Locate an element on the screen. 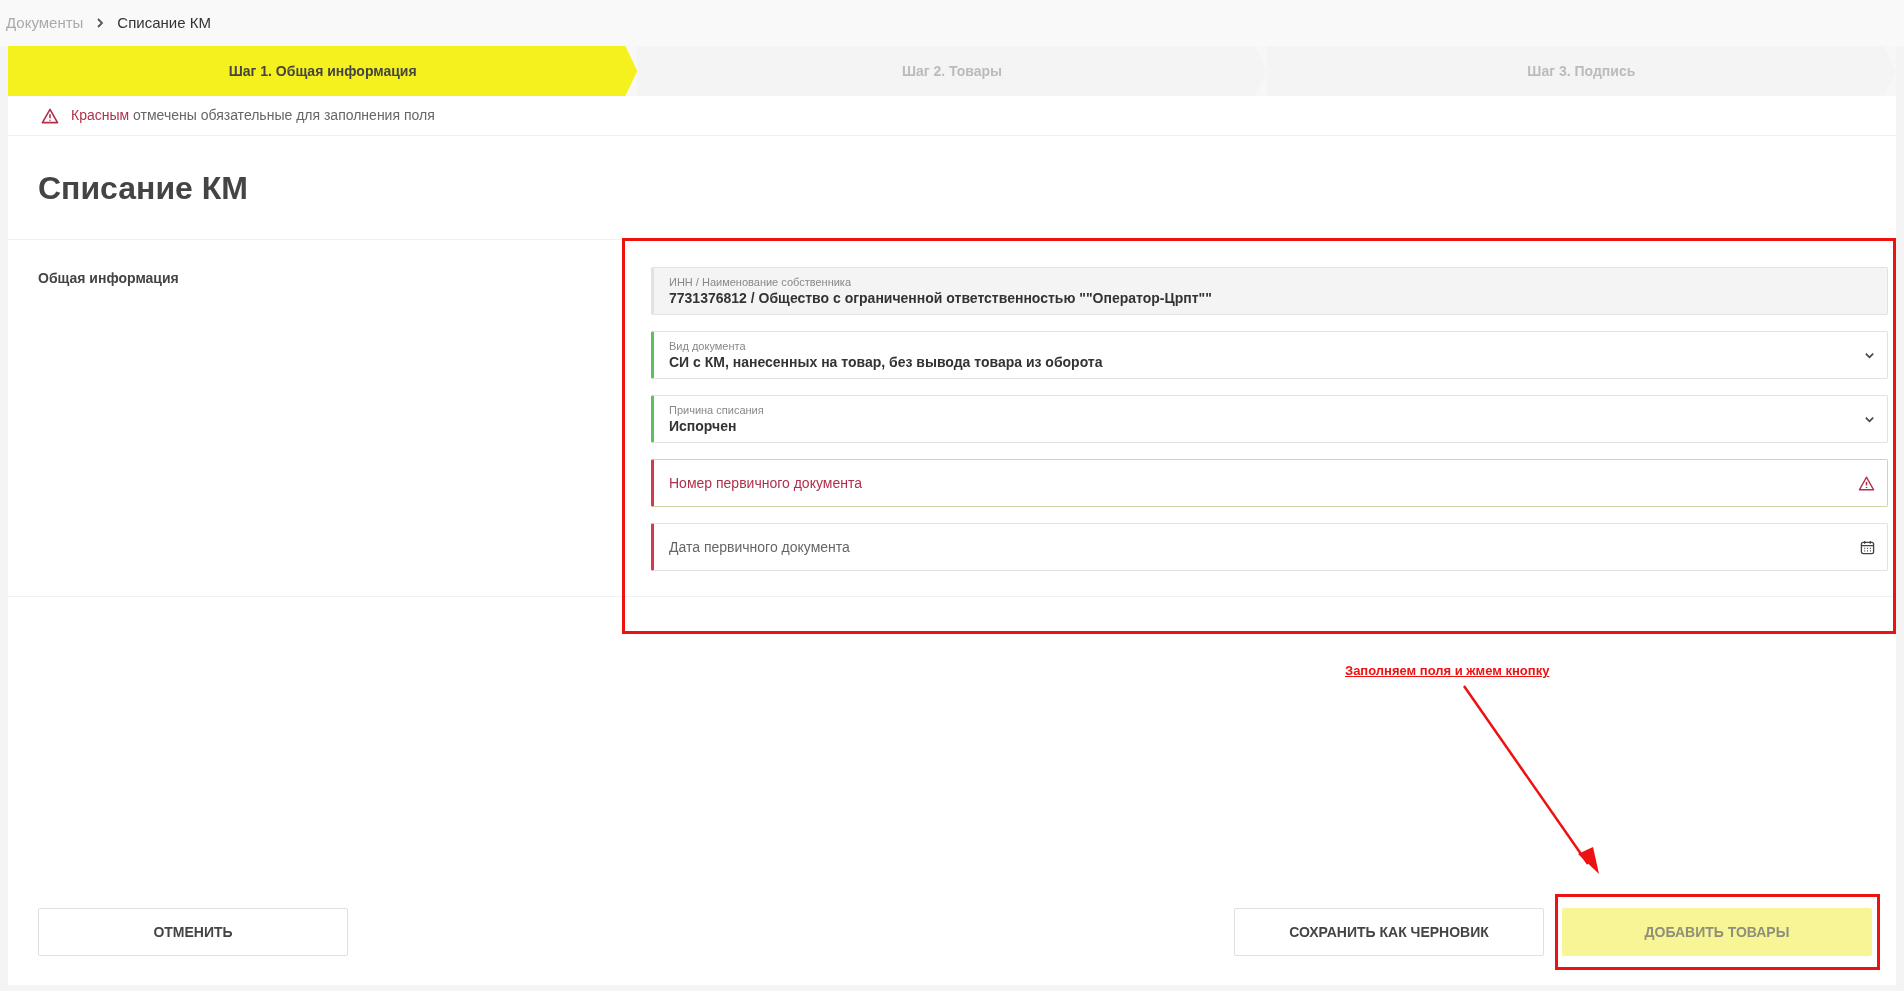  breadcrumb-current: Списание КМ is located at coordinates (164, 22).